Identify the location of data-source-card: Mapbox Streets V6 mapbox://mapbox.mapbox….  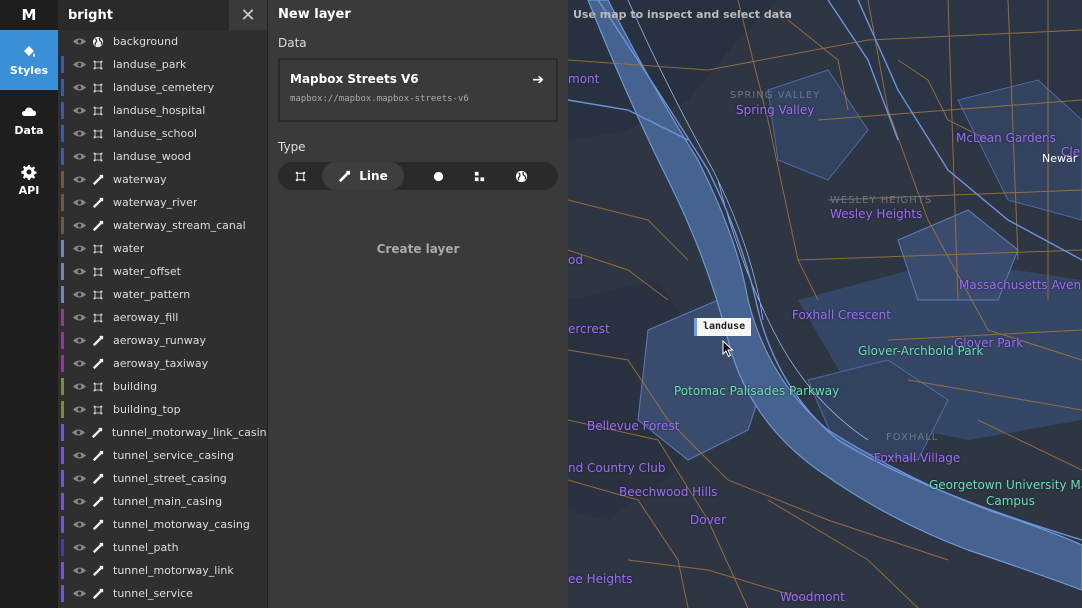
(418, 90).